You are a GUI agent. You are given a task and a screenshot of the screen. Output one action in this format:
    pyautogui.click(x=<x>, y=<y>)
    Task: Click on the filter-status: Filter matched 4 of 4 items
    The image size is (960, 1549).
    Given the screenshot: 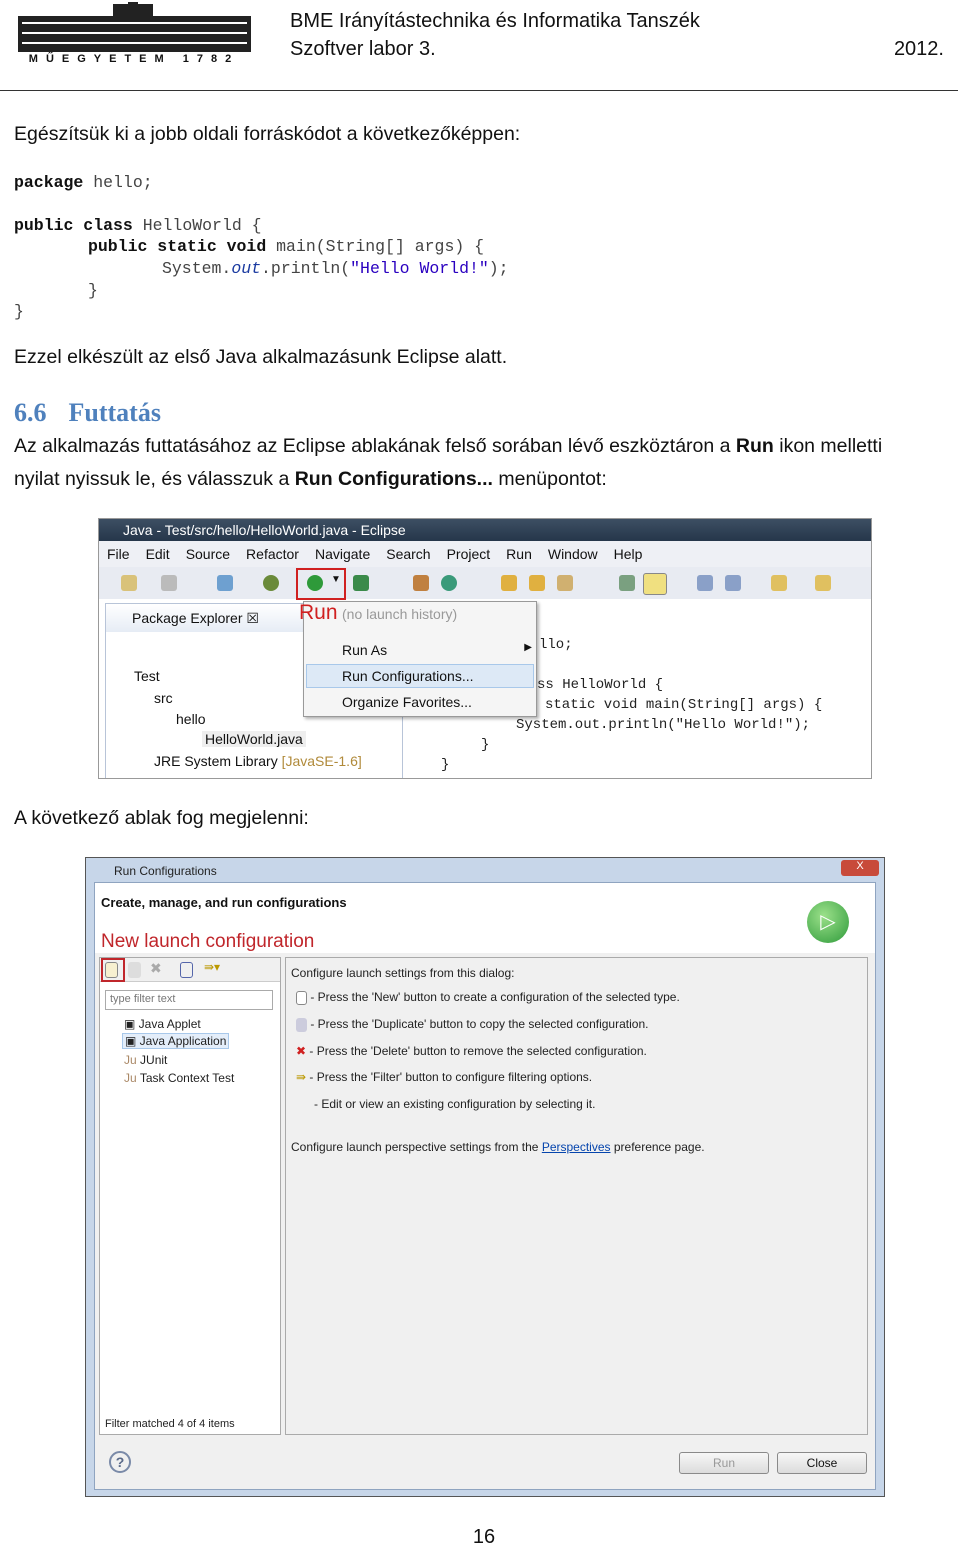 What is the action you would take?
    pyautogui.click(x=170, y=1424)
    